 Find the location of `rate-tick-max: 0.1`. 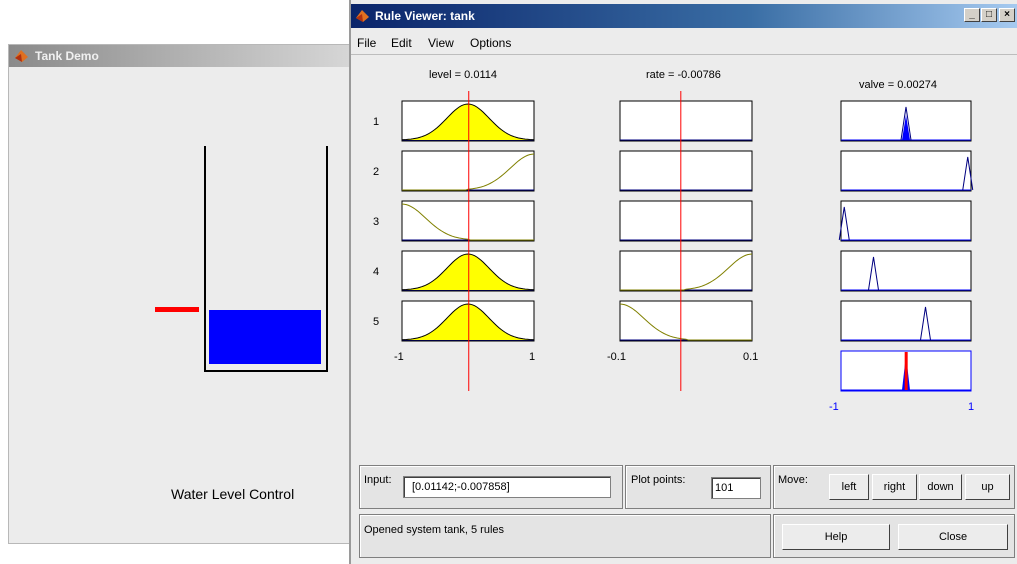

rate-tick-max: 0.1 is located at coordinates (751, 357).